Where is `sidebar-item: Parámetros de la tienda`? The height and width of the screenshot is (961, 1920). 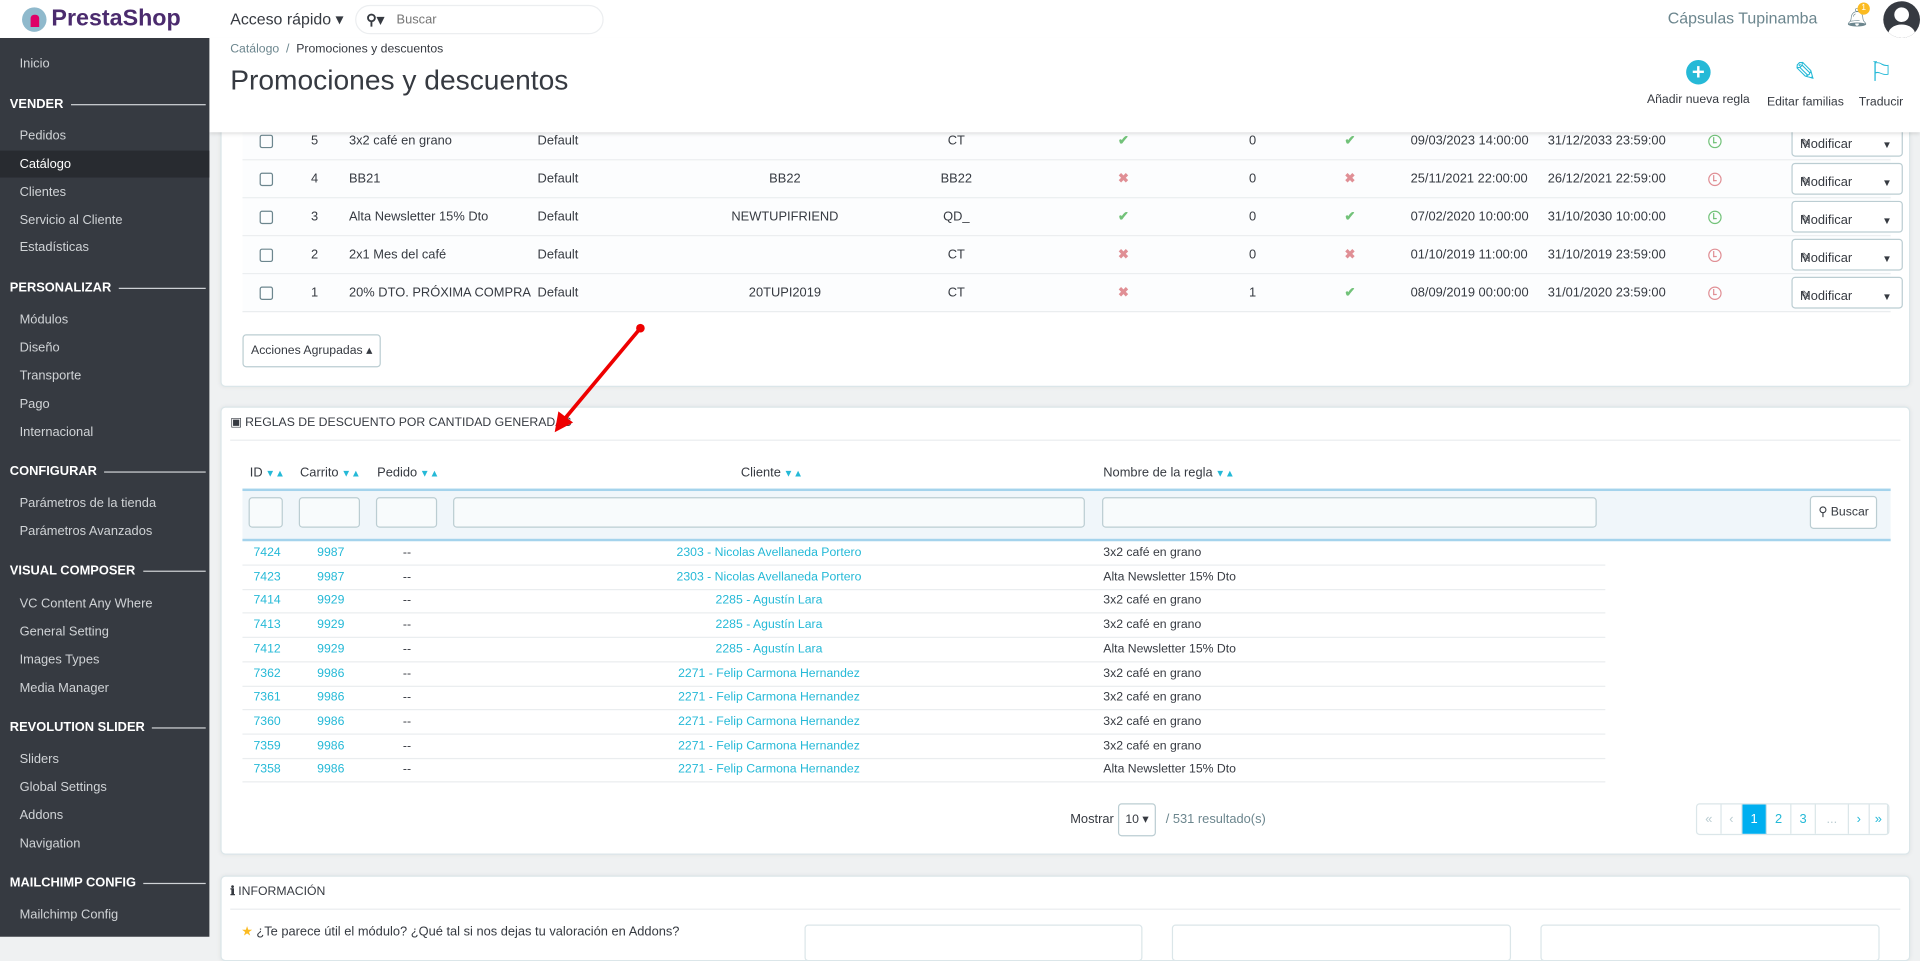
sidebar-item: Parámetros de la tienda is located at coordinates (104, 503).